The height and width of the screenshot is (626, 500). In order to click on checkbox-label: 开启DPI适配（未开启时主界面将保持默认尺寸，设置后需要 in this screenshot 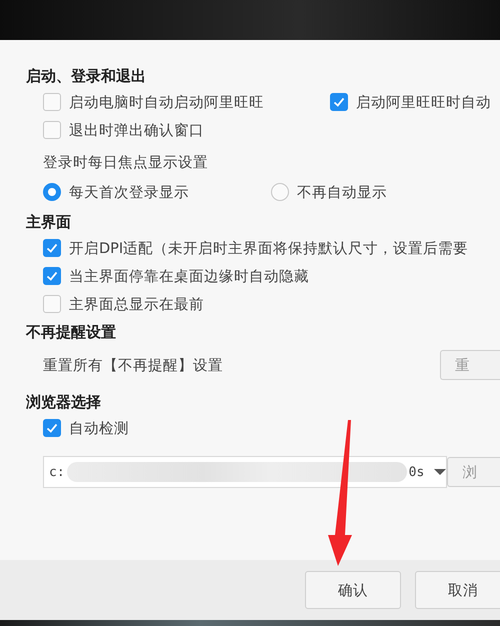, I will do `click(268, 249)`.